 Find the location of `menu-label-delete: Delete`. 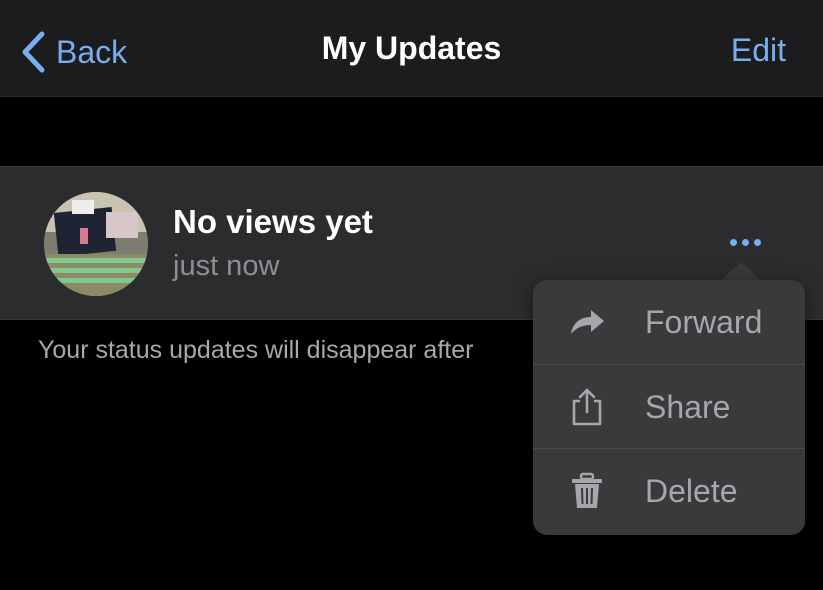

menu-label-delete: Delete is located at coordinates (691, 491).